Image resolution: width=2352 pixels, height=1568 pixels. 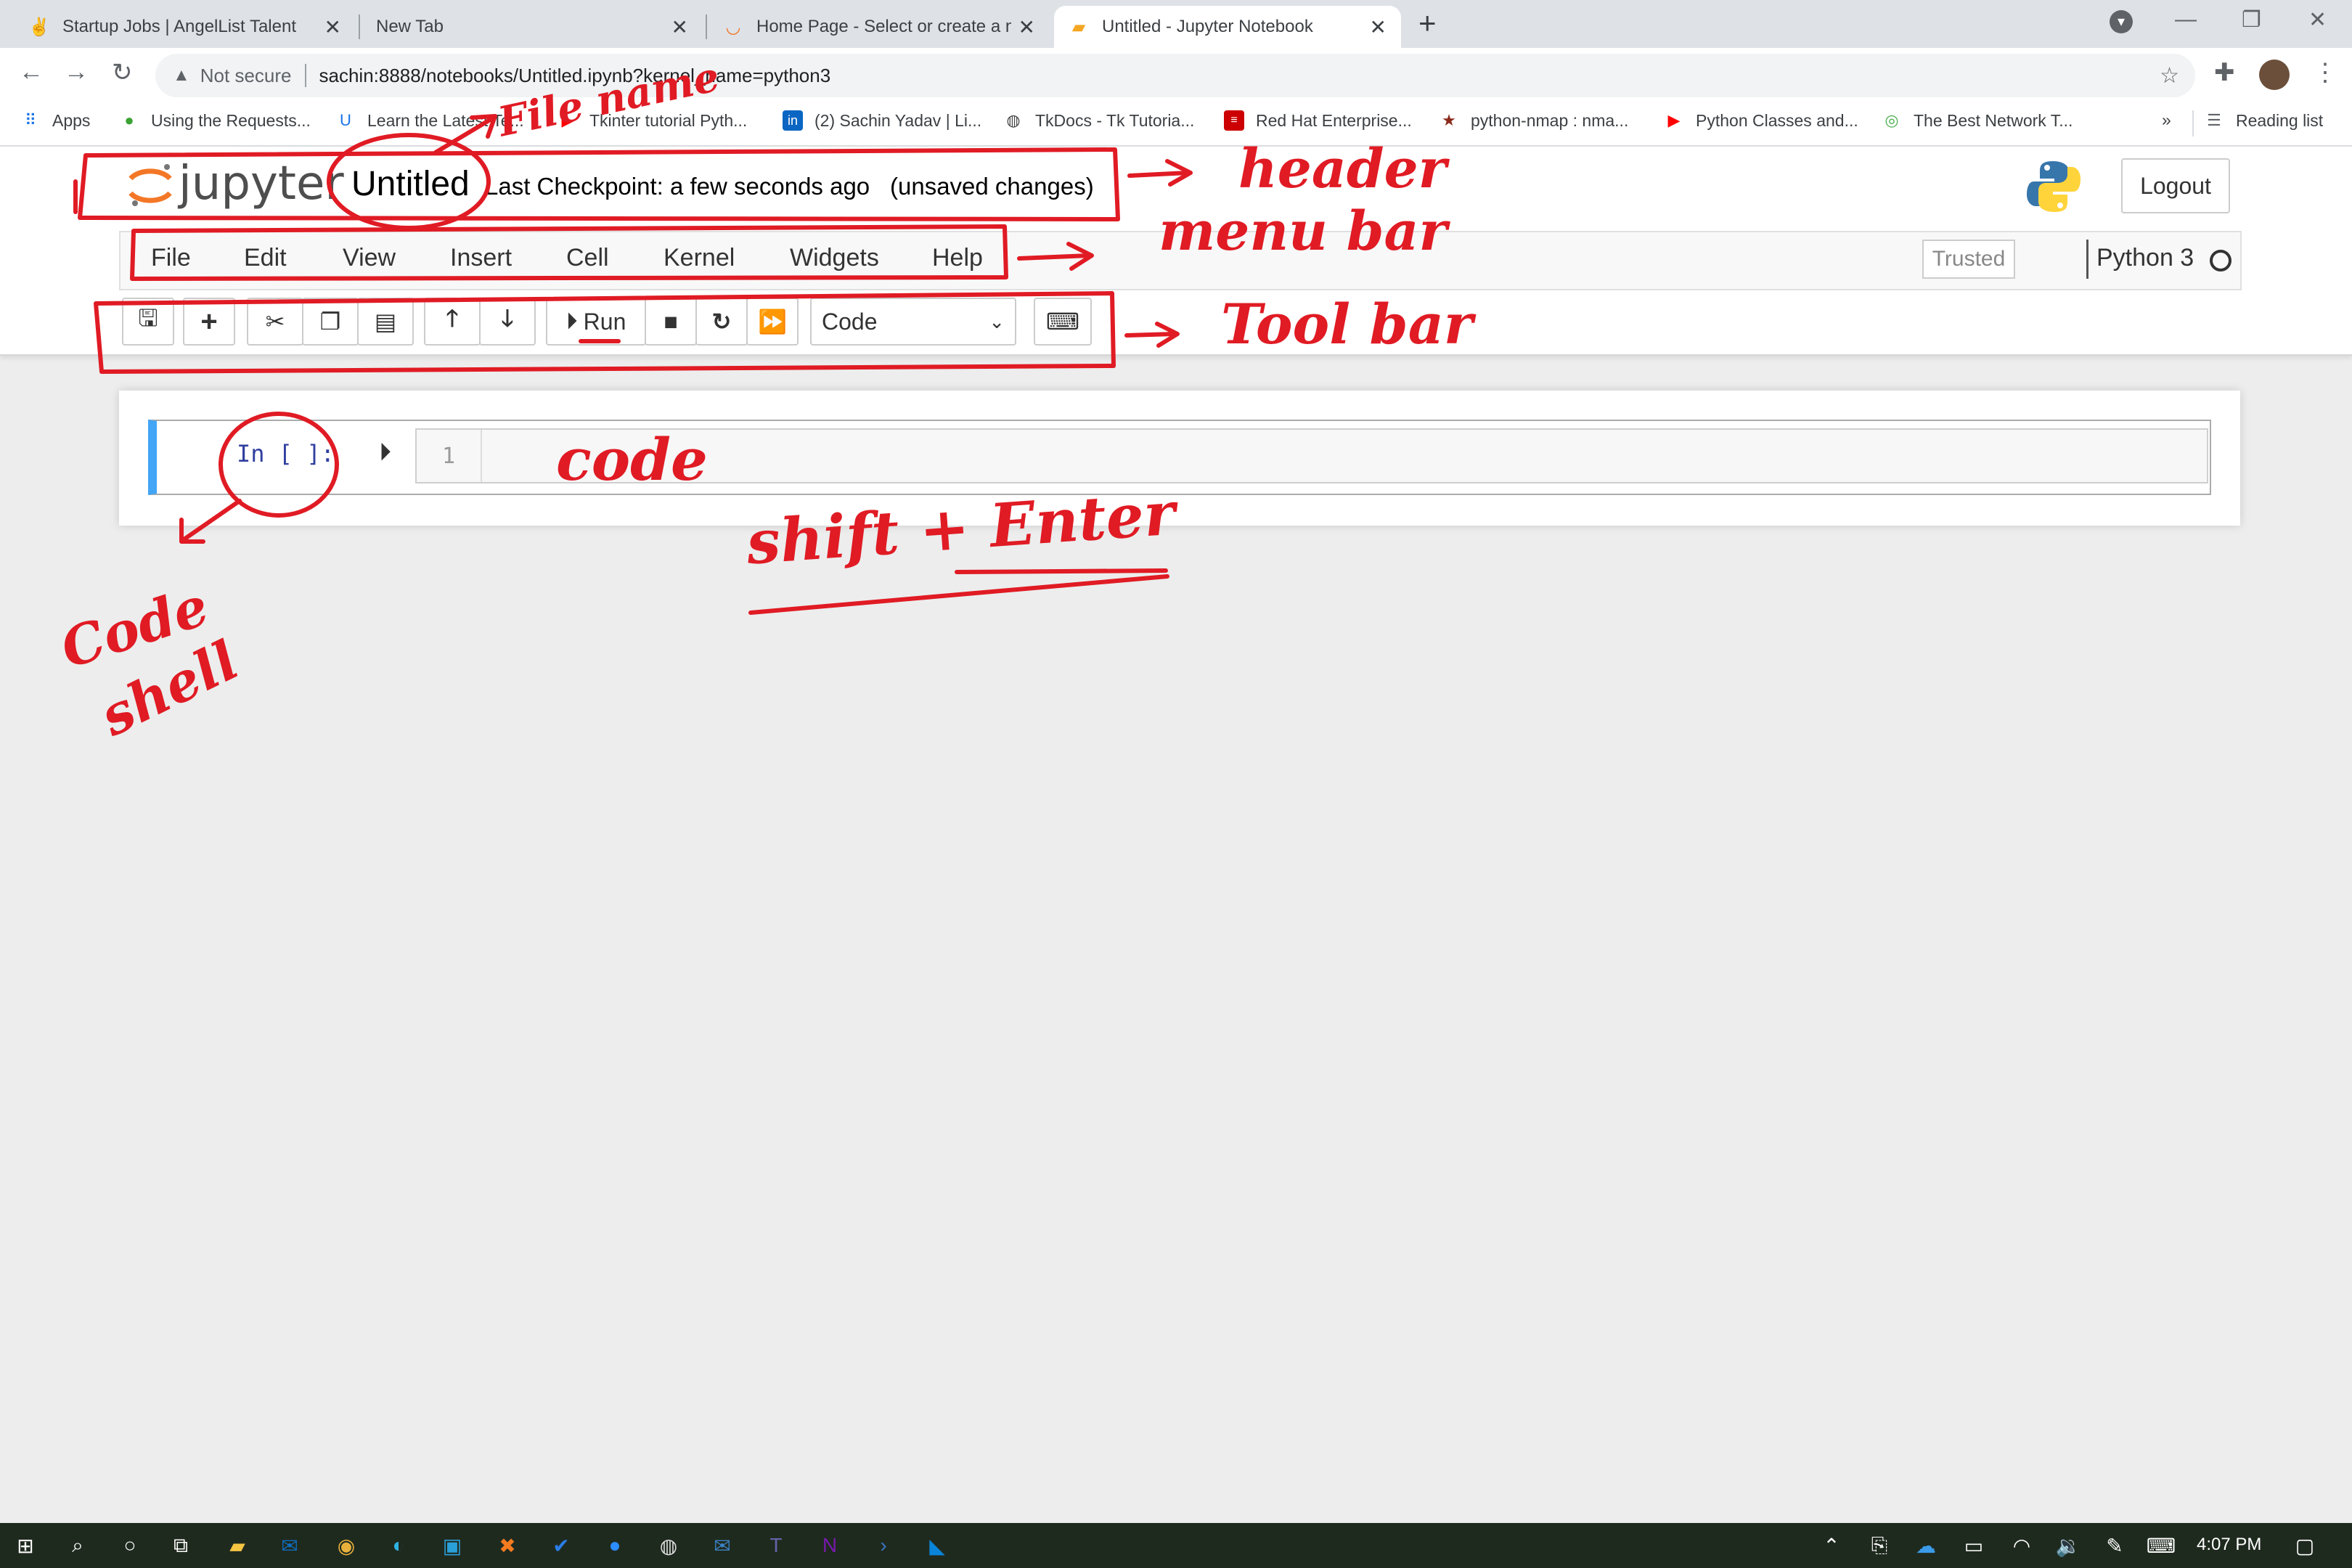 I want to click on outlook-icon: ✉, so click(x=290, y=1546).